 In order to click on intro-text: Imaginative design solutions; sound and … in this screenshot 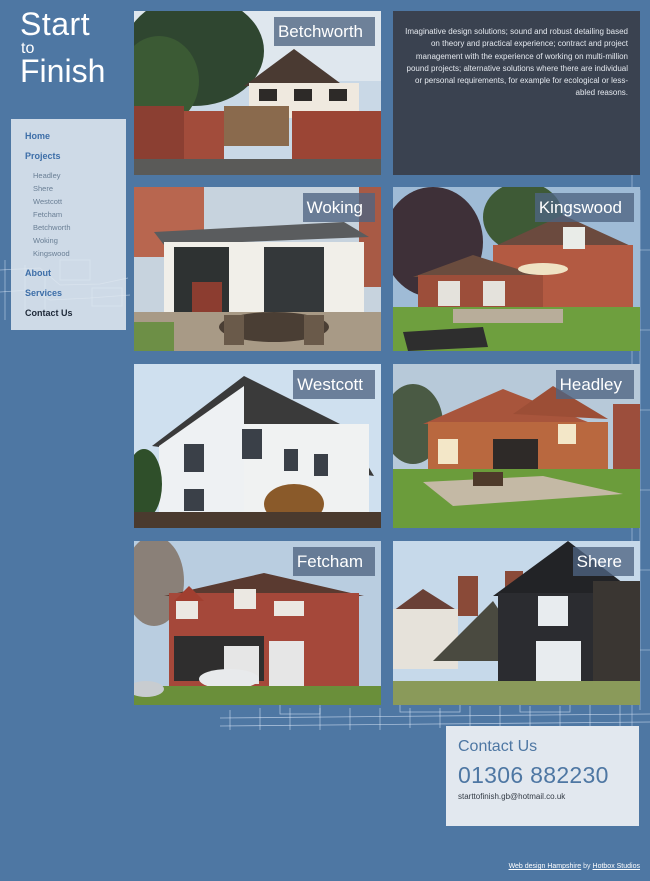, I will do `click(516, 93)`.